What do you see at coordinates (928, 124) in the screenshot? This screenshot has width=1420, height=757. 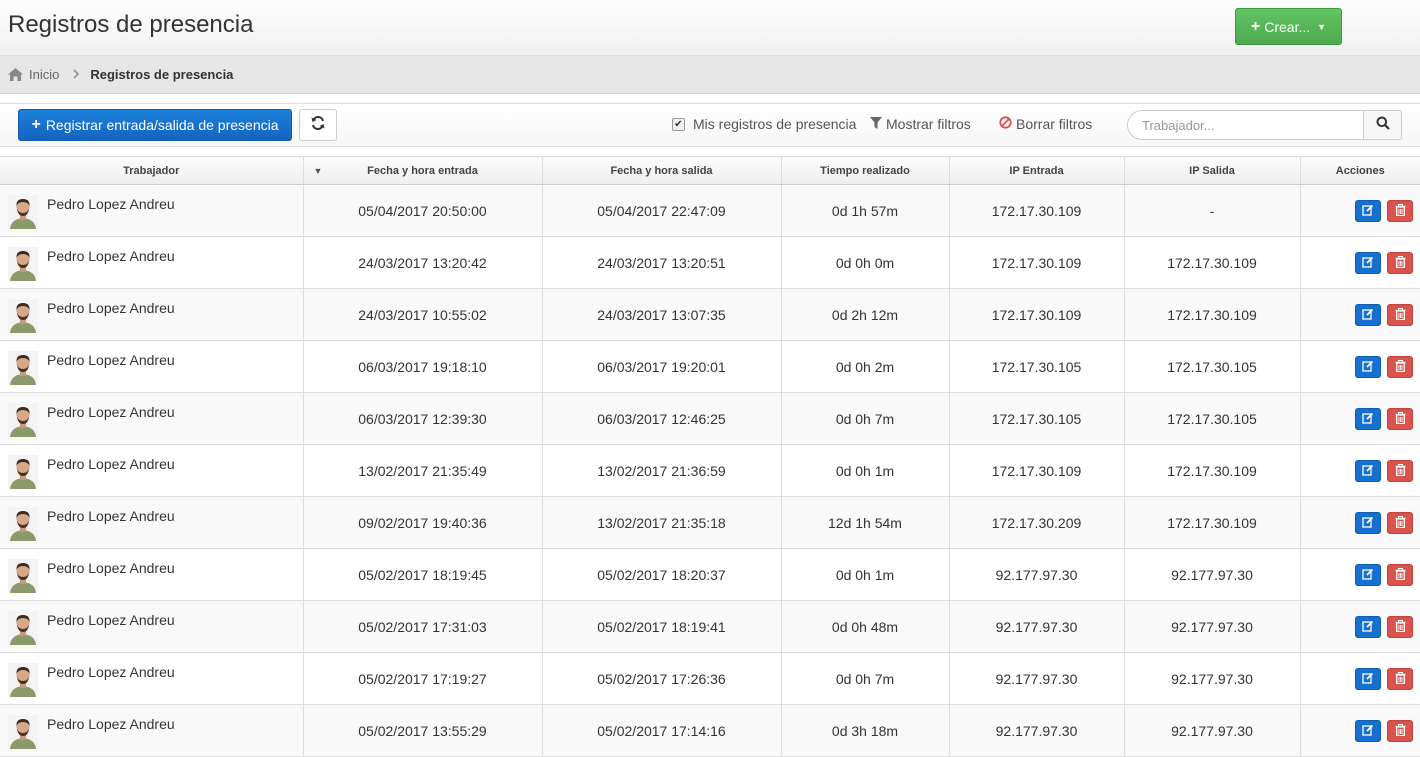 I see `show-filters-label: Mostrar filtros` at bounding box center [928, 124].